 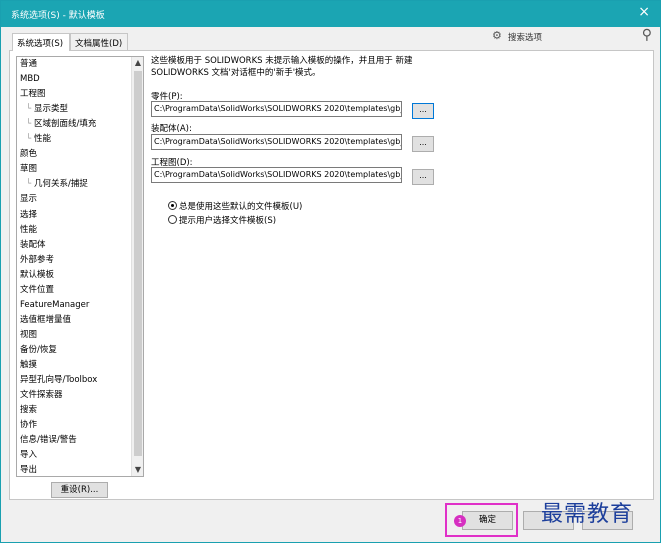 I want to click on tree-scrollbar: ▲ ▼, so click(x=137, y=266).